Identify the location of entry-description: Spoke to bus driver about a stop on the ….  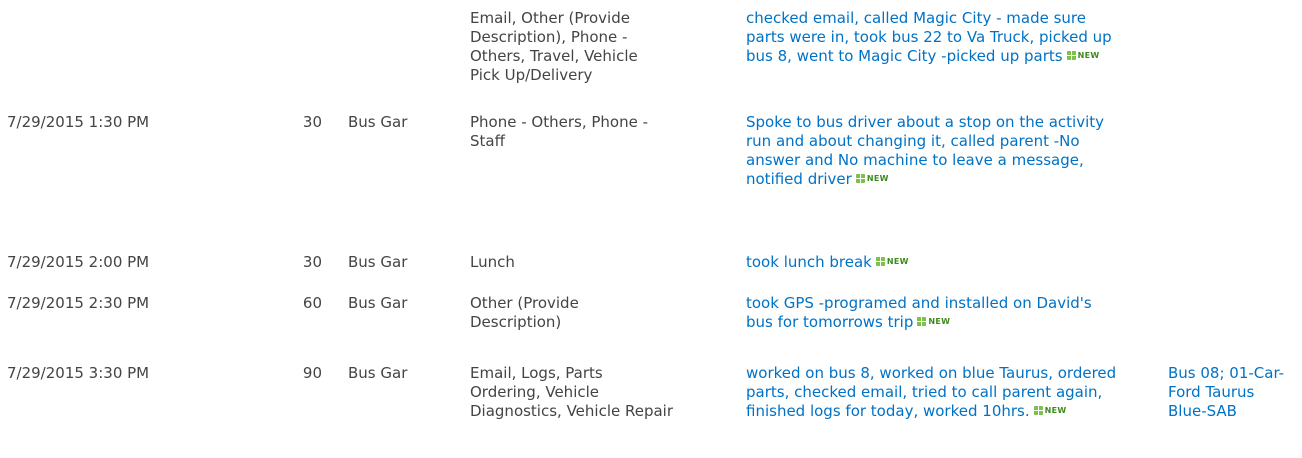
(938, 151).